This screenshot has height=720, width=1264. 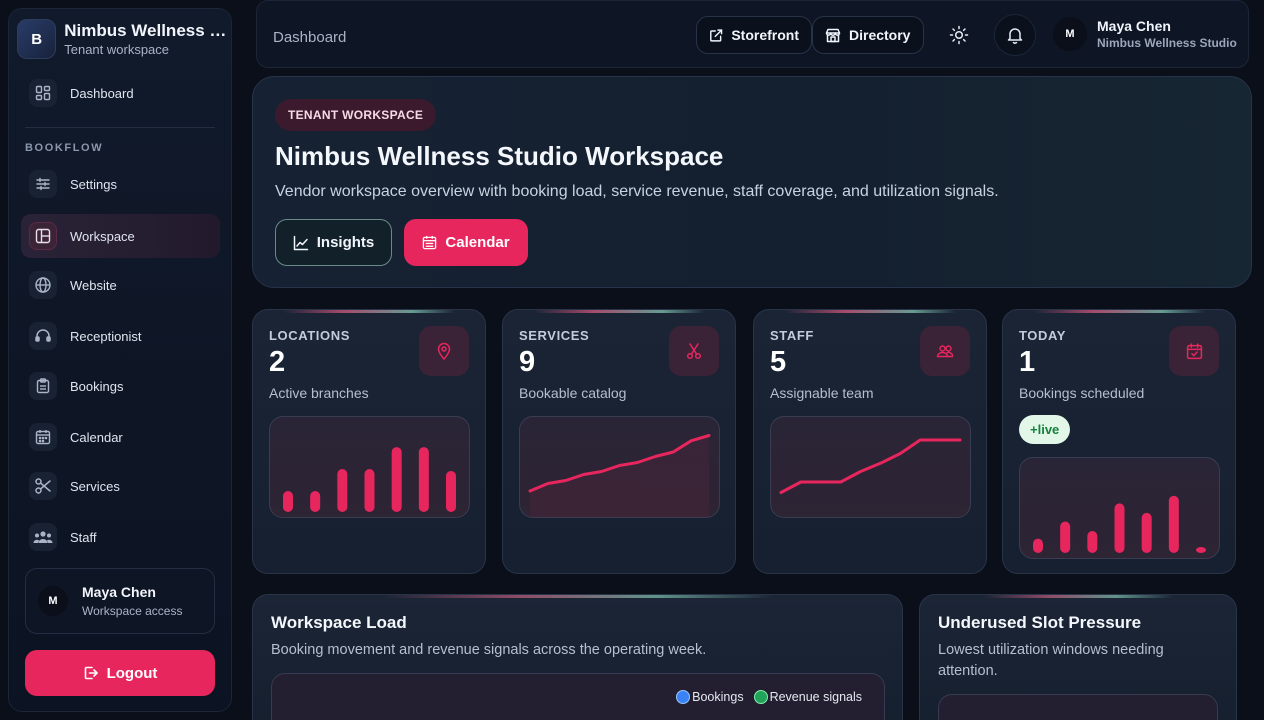 I want to click on headset-icon, so click(x=43, y=336).